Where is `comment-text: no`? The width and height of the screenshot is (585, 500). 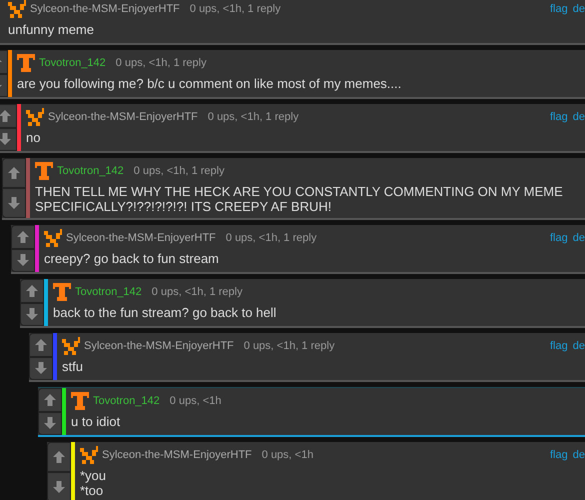
comment-text: no is located at coordinates (34, 137).